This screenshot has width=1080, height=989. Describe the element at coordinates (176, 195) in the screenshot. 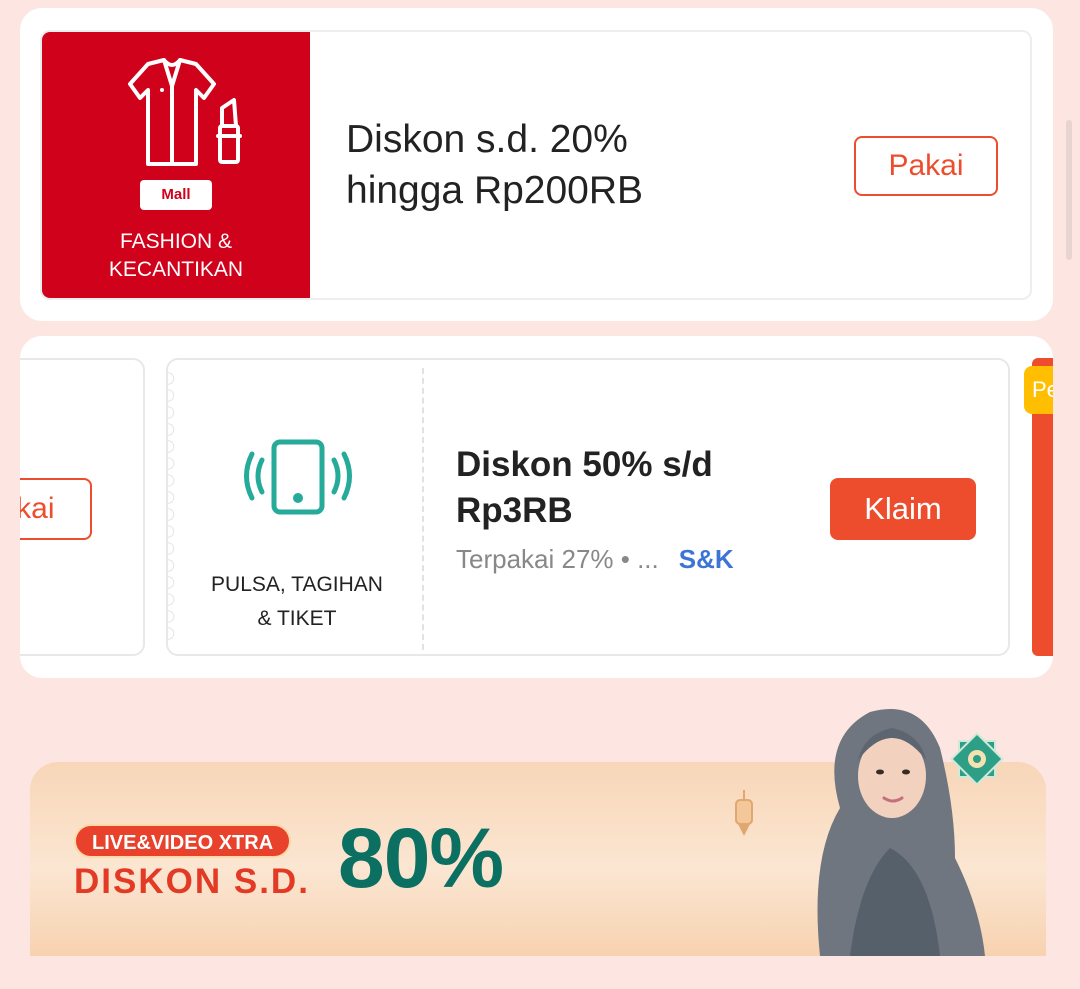

I see `mall-badge: Mall` at that location.